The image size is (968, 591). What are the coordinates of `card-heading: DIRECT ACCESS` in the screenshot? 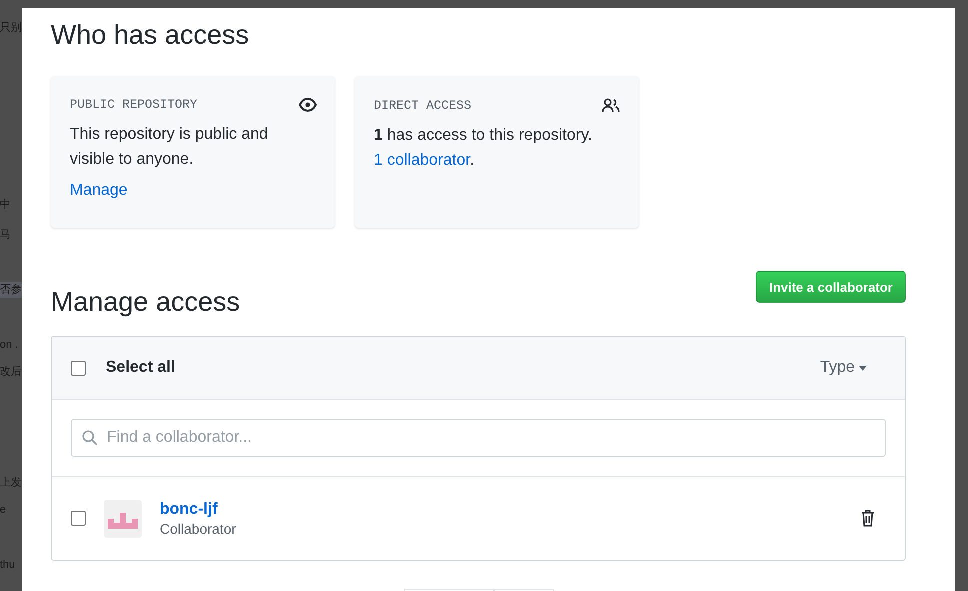 It's located at (423, 105).